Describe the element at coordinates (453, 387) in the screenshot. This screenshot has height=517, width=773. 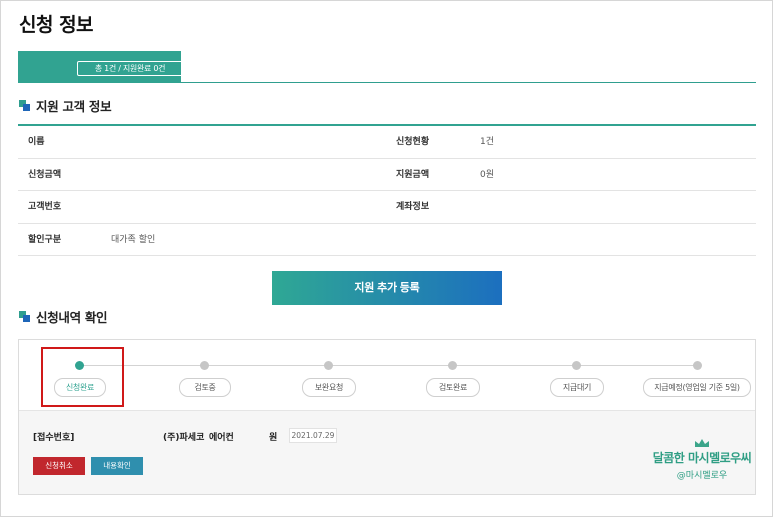
I see `step-label-reviewed: 검토완료` at that location.